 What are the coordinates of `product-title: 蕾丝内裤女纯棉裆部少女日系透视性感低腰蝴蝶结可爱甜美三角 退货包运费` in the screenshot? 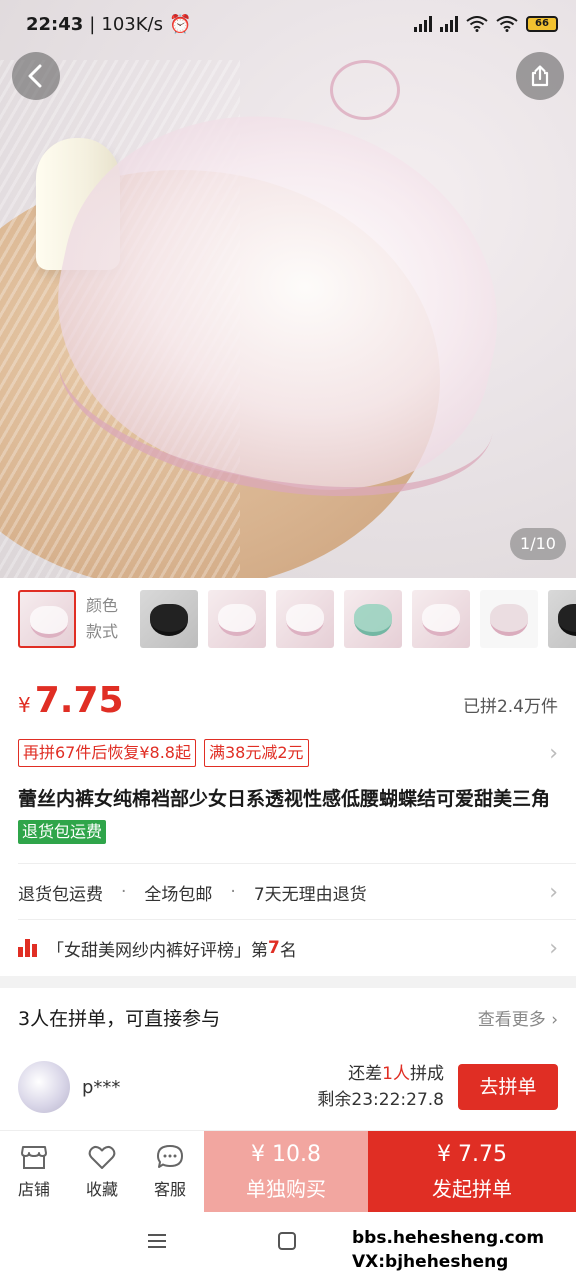 It's located at (288, 816).